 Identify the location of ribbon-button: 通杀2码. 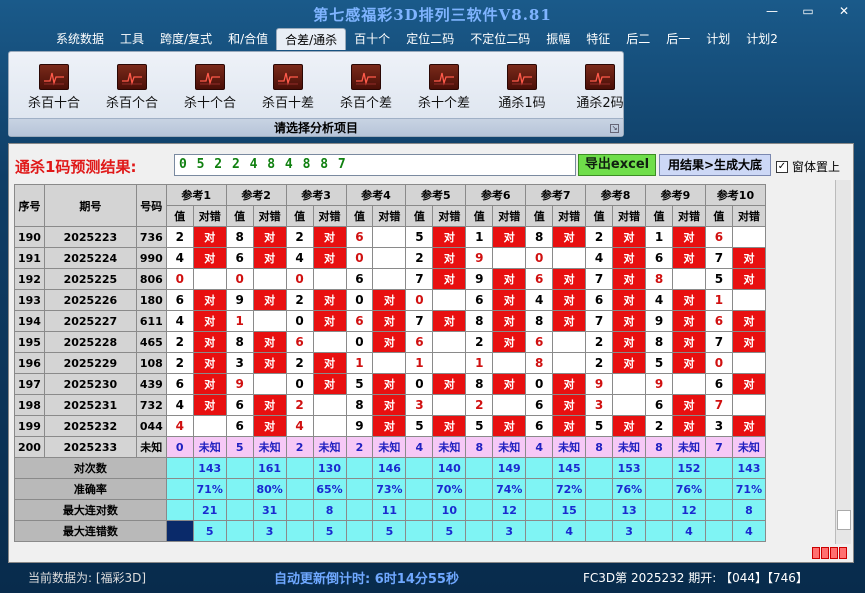
(600, 87).